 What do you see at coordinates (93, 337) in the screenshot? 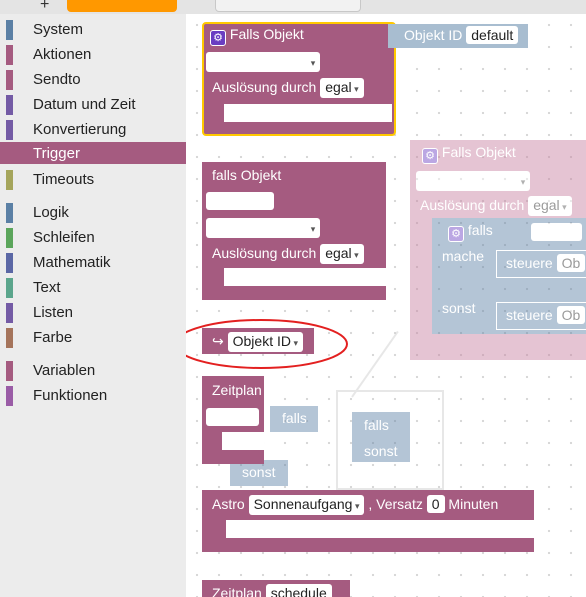
I see `sidebar-item-farbe: Farbe` at bounding box center [93, 337].